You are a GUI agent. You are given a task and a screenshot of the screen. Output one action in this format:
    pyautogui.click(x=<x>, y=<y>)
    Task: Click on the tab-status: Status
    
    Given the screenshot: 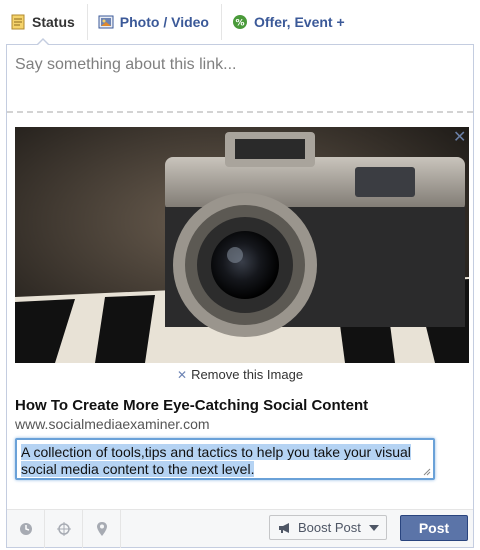 What is the action you would take?
    pyautogui.click(x=43, y=23)
    